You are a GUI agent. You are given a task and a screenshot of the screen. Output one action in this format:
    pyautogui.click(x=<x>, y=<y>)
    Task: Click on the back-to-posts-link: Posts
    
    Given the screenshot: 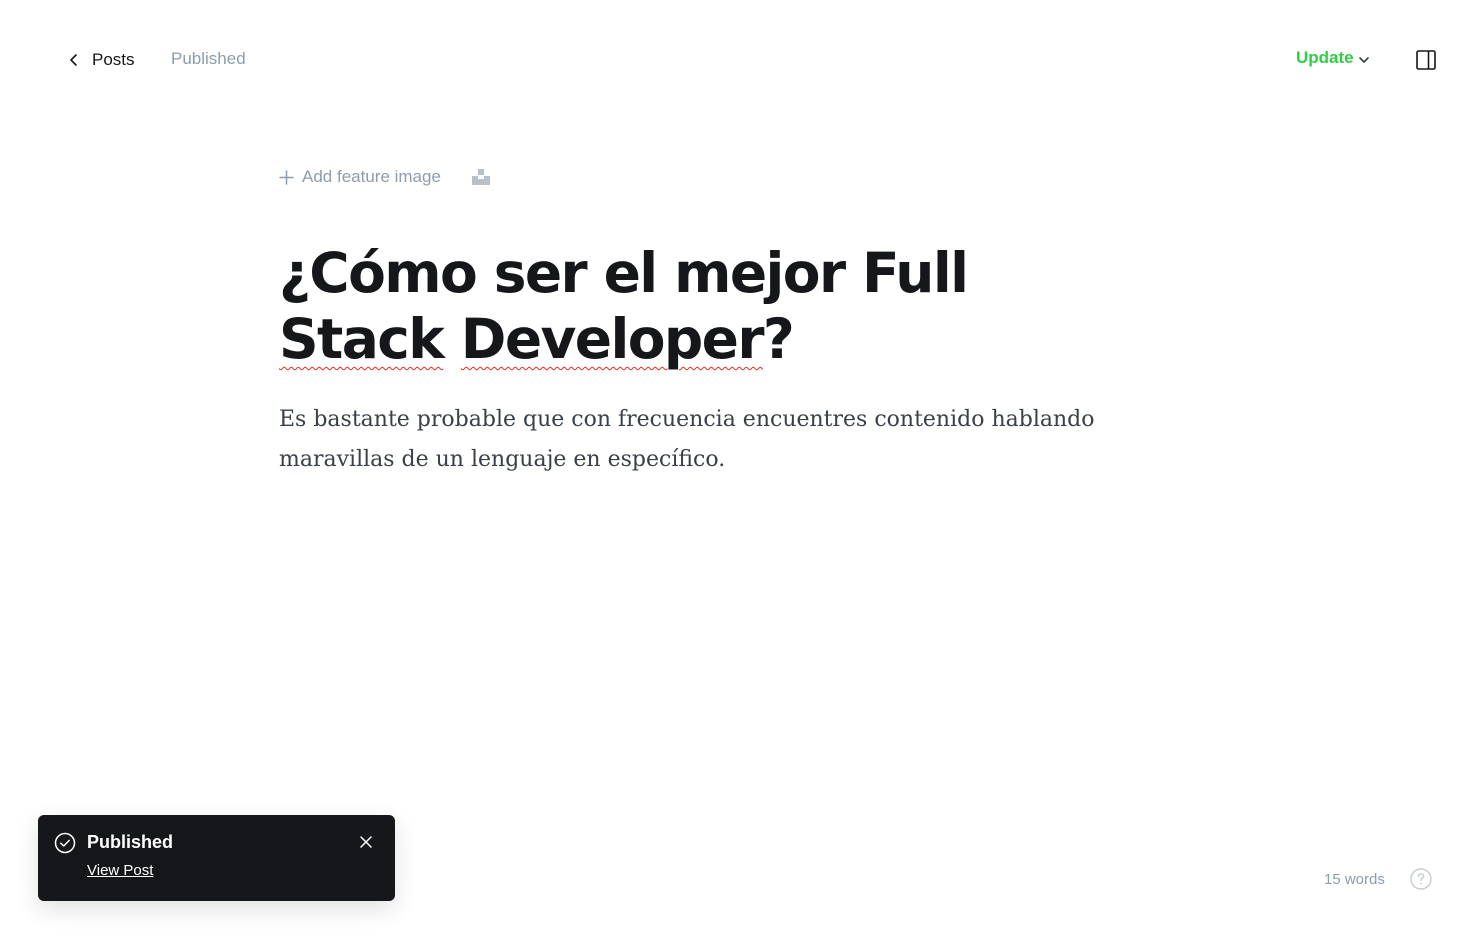 What is the action you would take?
    pyautogui.click(x=100, y=60)
    